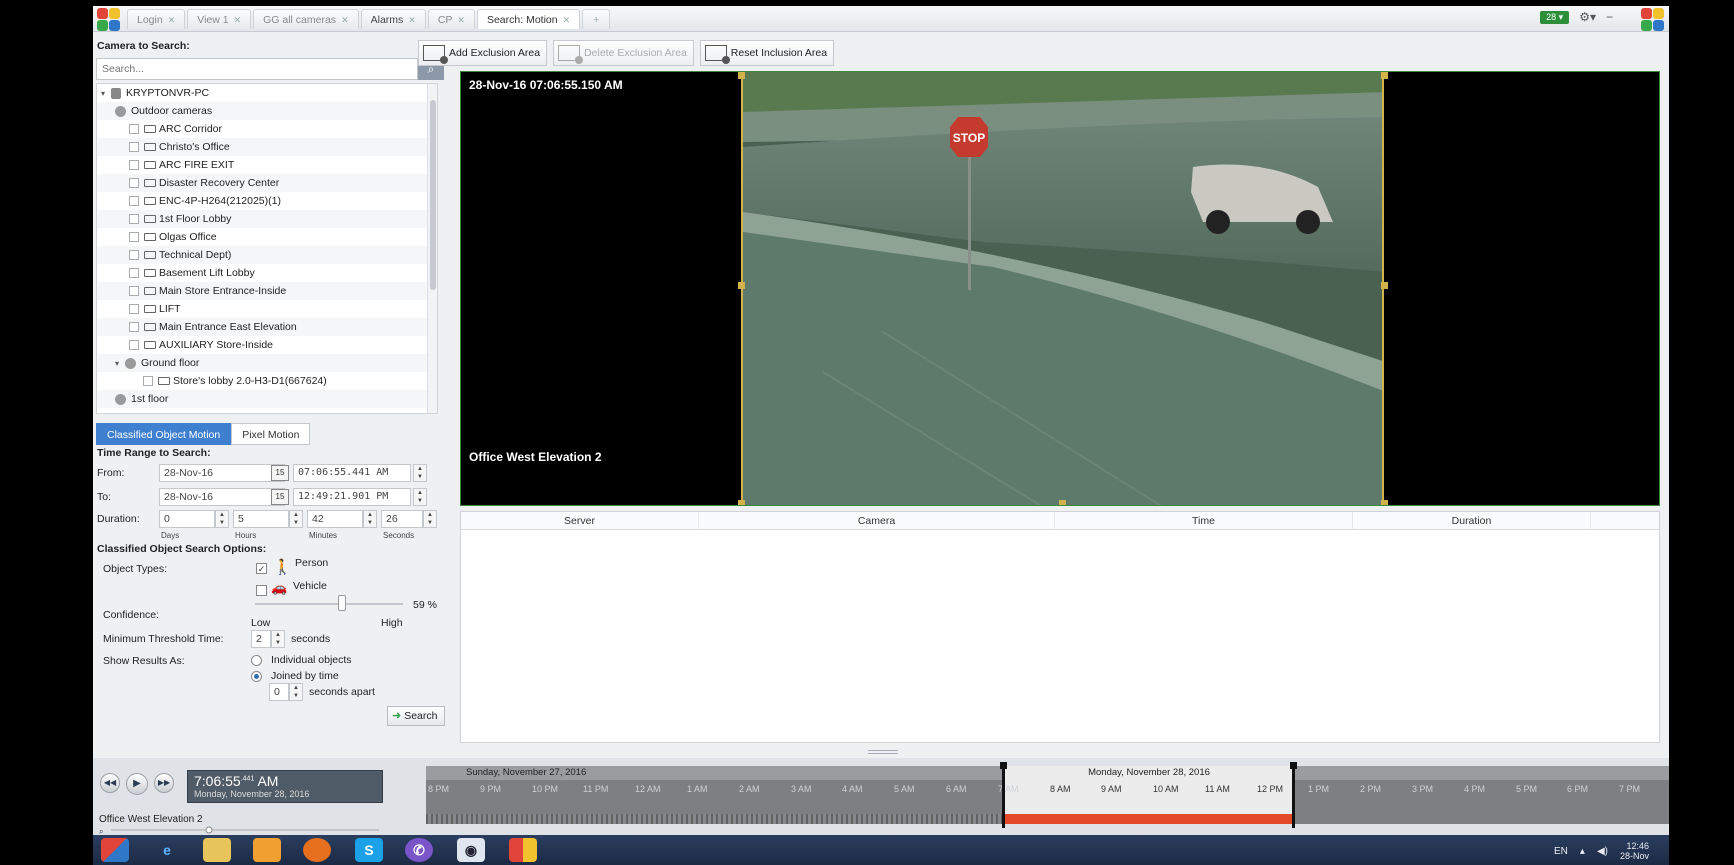 The image size is (1734, 865). What do you see at coordinates (317, 850) in the screenshot?
I see `firefox-icon` at bounding box center [317, 850].